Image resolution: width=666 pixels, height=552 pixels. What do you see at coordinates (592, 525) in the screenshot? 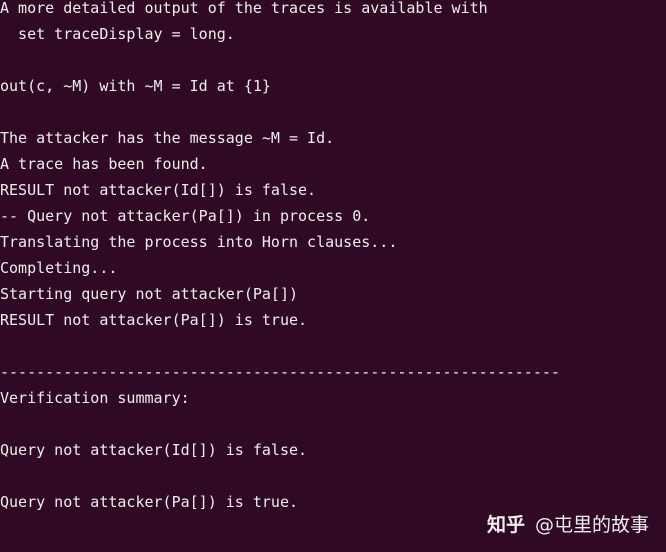
I see `watermark-author: @屯里的故事` at bounding box center [592, 525].